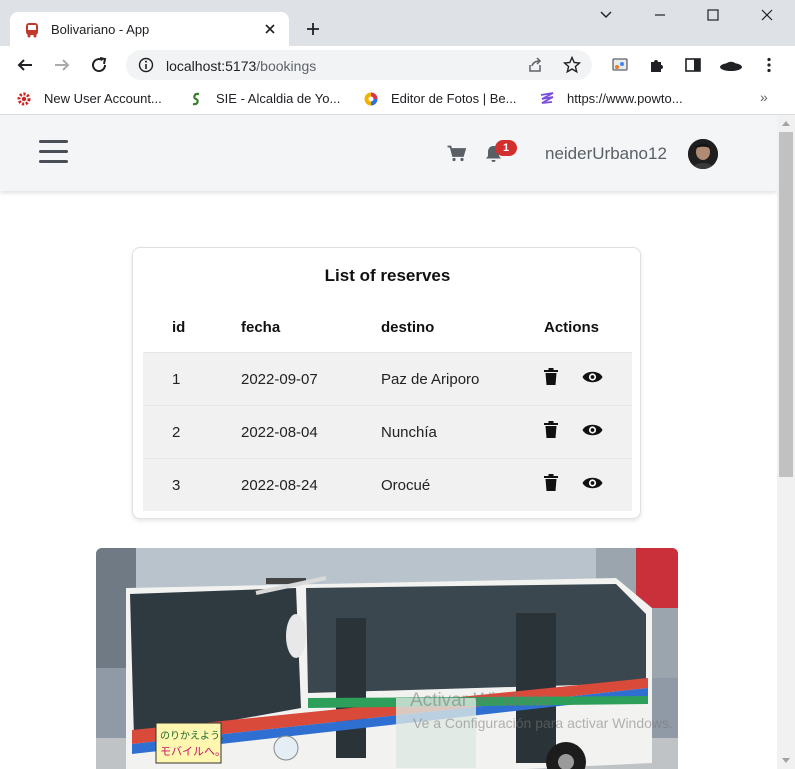 Image resolution: width=795 pixels, height=769 pixels. I want to click on side-panel-icon, so click(693, 65).